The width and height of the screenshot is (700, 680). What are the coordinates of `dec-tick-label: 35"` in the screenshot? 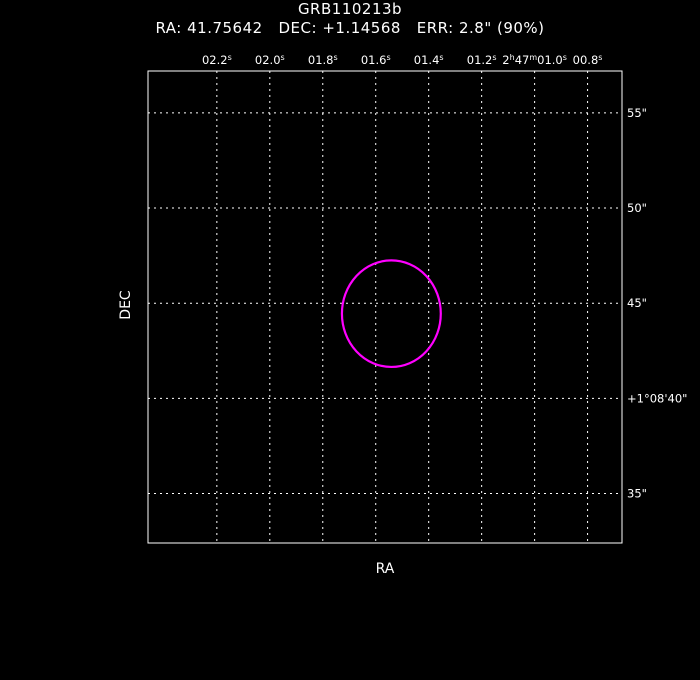 It's located at (637, 494).